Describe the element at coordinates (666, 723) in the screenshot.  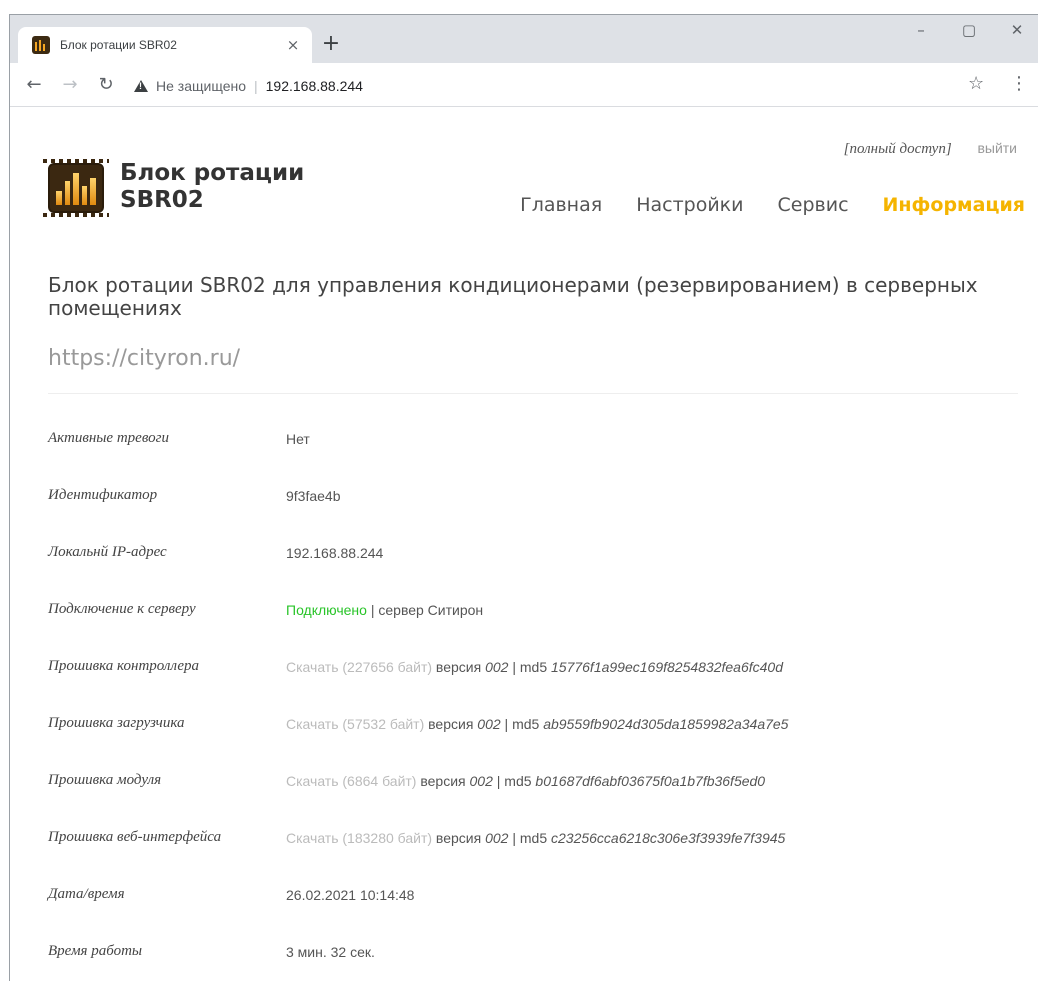
I see `md5-value: ab9559fb9024d305da1859982a34a7e5` at that location.